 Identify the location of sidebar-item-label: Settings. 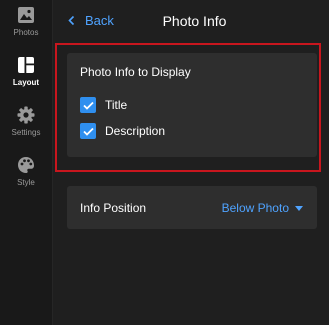
(26, 132).